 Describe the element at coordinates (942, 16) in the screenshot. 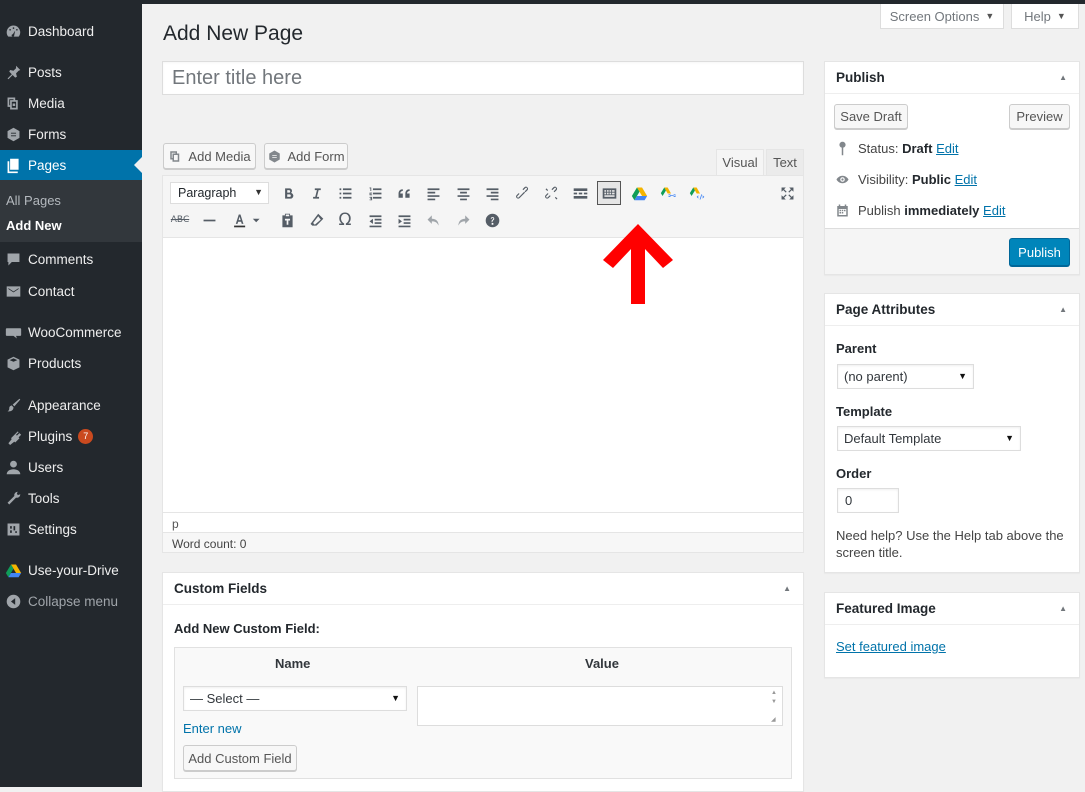

I see `screen-options-button: Screen Options ▼` at that location.